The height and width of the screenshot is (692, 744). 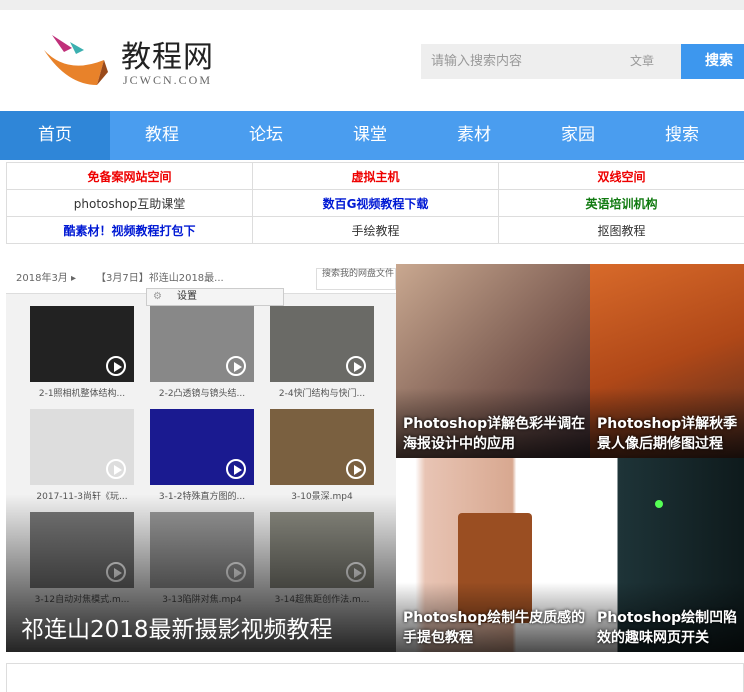 What do you see at coordinates (621, 203) in the screenshot?
I see `promo-link: 英语培训机构` at bounding box center [621, 203].